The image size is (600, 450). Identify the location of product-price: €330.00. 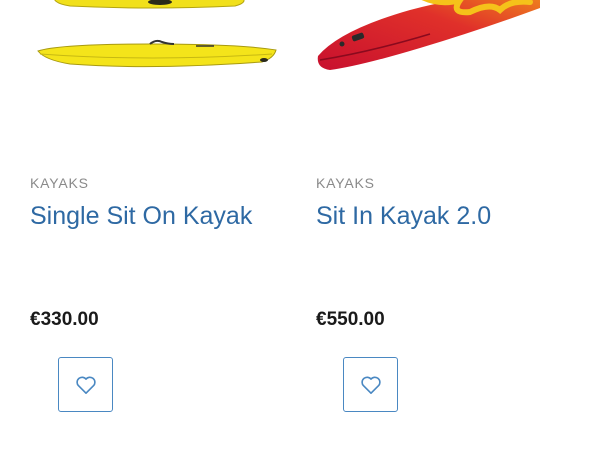
(64, 319).